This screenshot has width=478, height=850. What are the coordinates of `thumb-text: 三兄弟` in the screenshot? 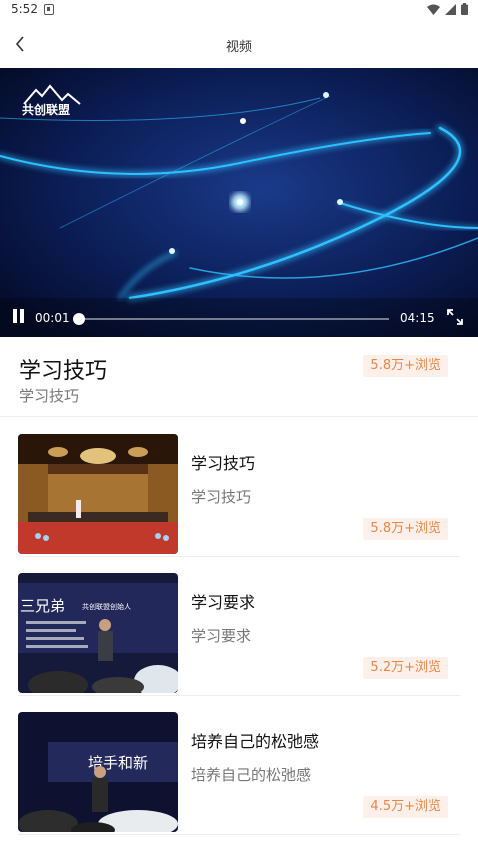 It's located at (42, 606).